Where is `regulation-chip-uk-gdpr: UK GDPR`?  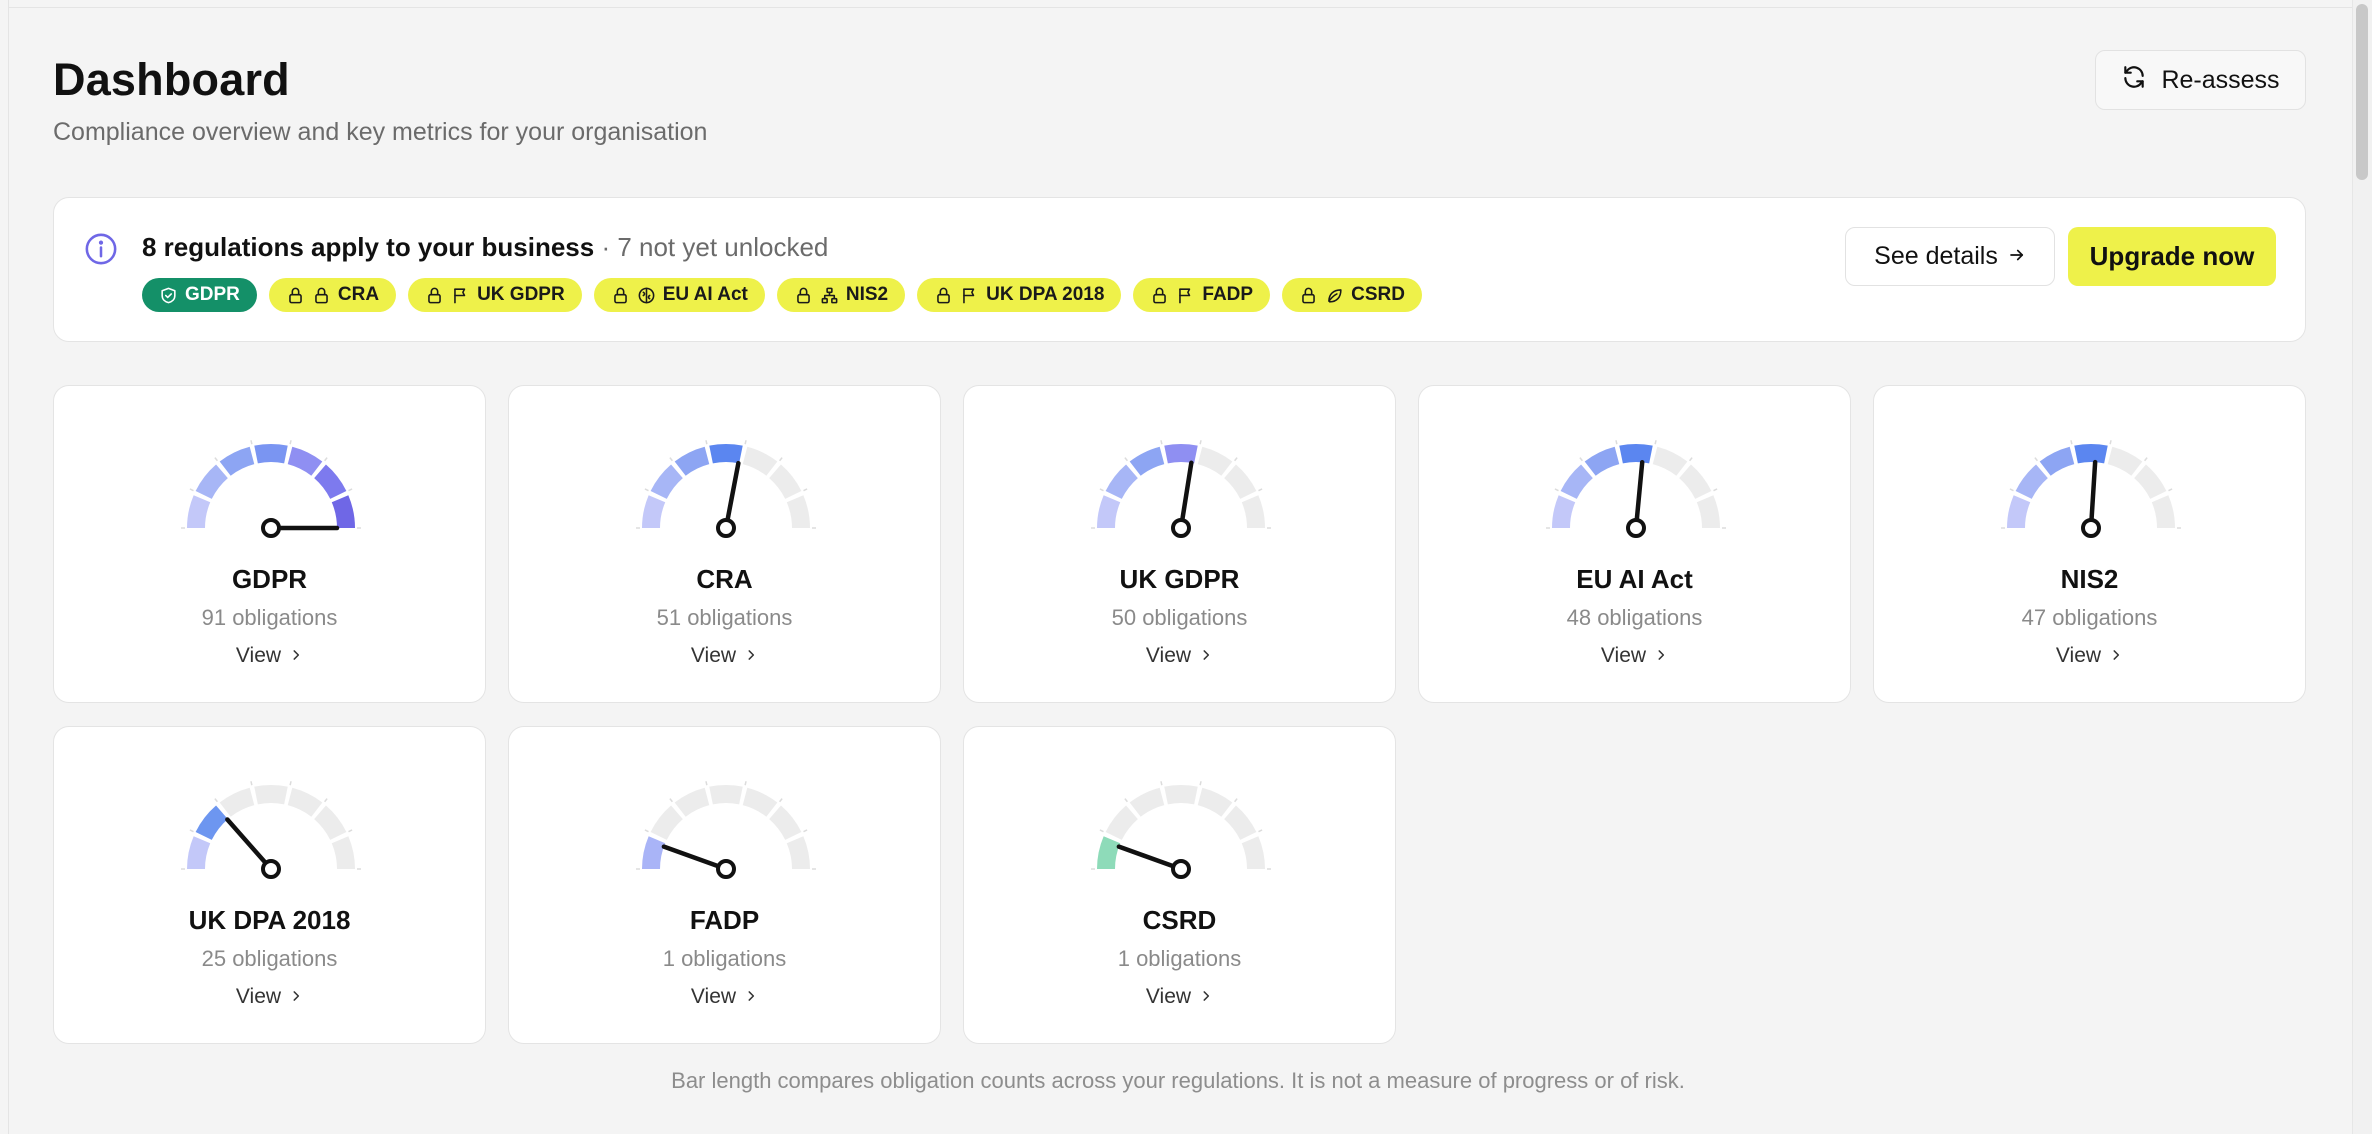 regulation-chip-uk-gdpr: UK GDPR is located at coordinates (495, 295).